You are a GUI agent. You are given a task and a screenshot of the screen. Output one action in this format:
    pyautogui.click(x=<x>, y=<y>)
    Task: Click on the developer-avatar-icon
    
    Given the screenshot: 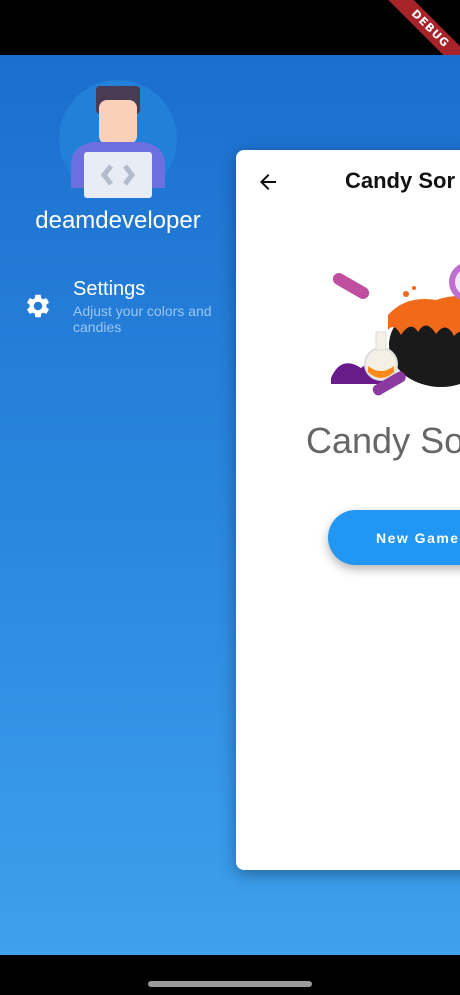 What is the action you would take?
    pyautogui.click(x=118, y=142)
    